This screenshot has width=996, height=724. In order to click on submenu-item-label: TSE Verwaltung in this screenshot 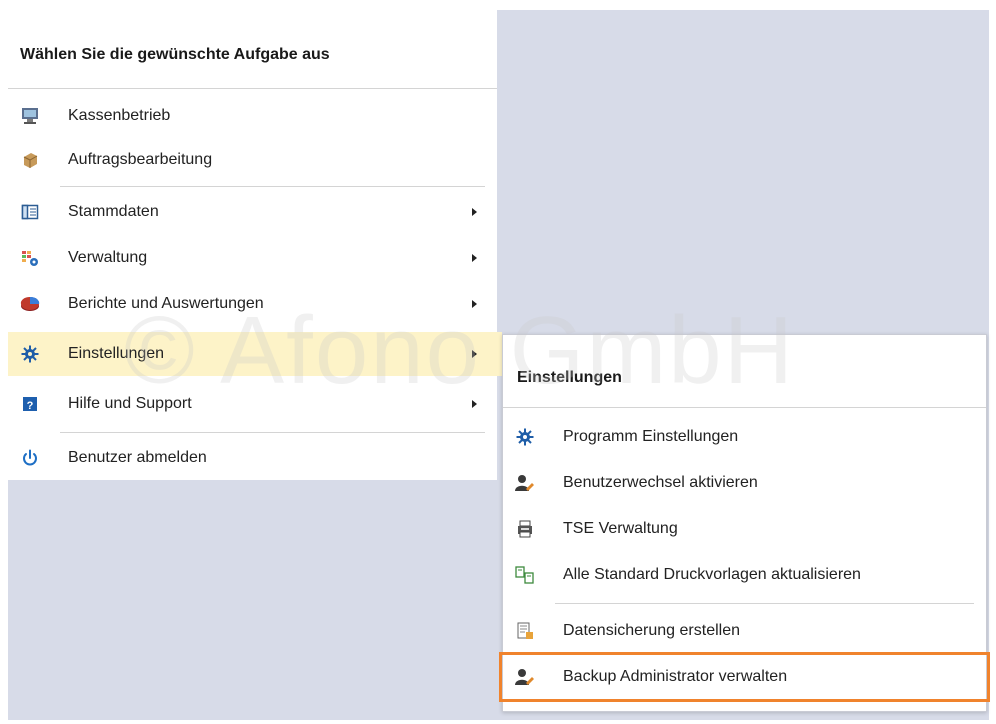, I will do `click(620, 528)`.